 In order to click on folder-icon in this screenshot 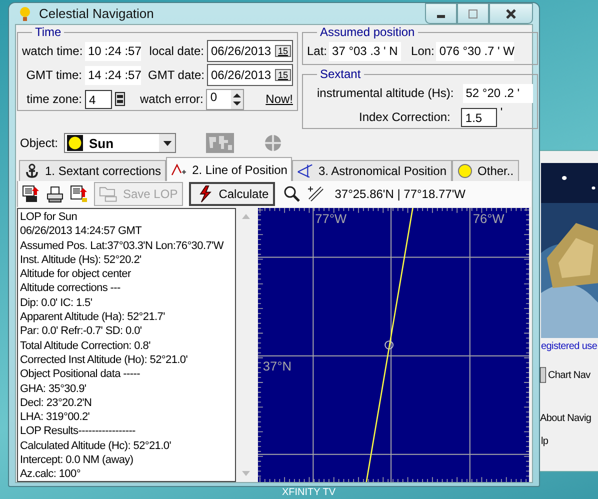, I will do `click(109, 194)`.